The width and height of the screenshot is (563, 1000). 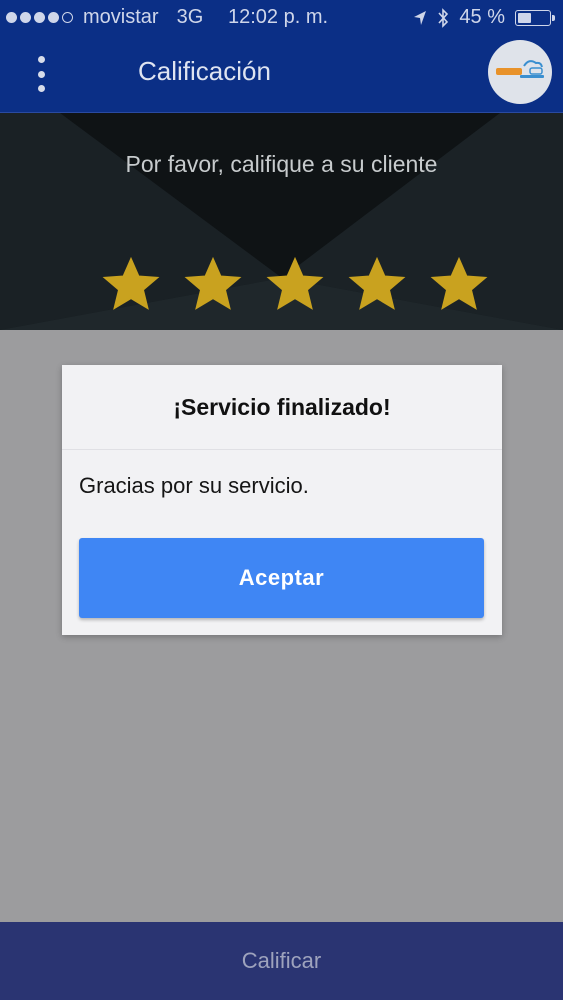 I want to click on status-right: 45 %, so click(x=484, y=17).